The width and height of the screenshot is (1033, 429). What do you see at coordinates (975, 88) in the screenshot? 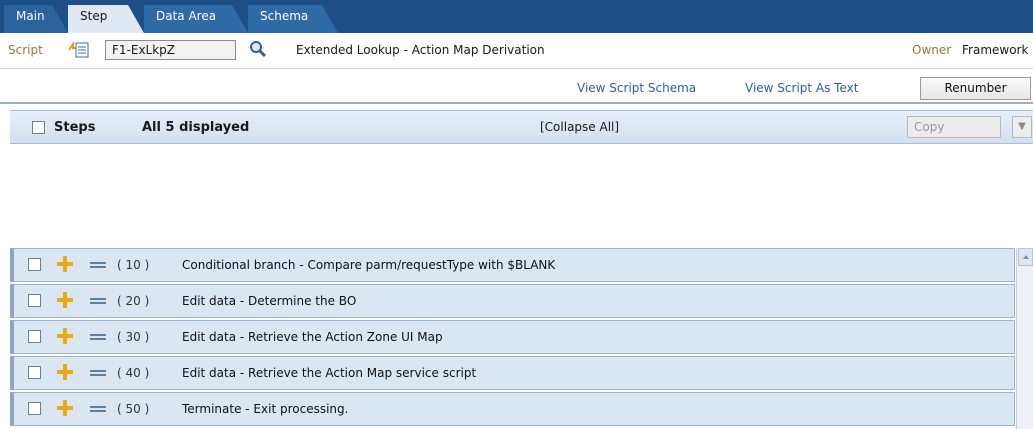
I see `renumber-button: Renumber` at bounding box center [975, 88].